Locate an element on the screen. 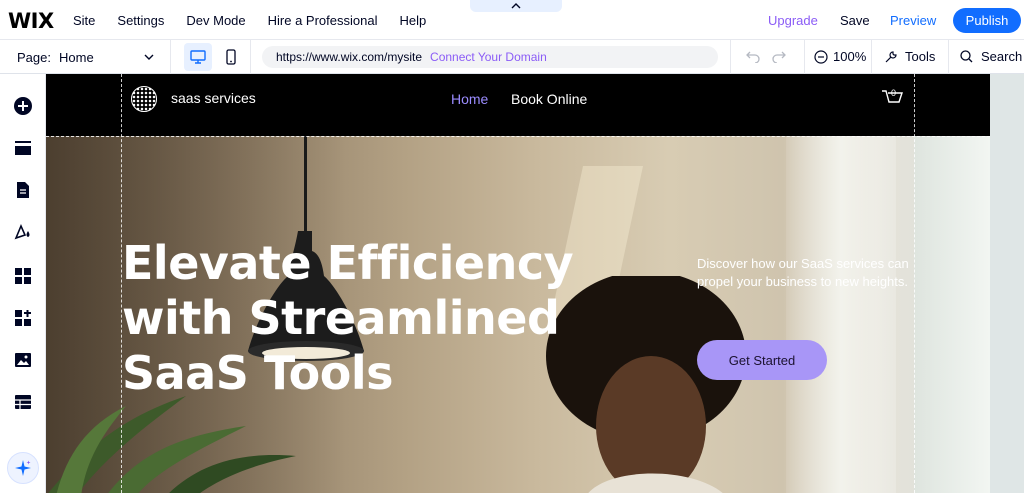  search-button: Search is located at coordinates (991, 56).